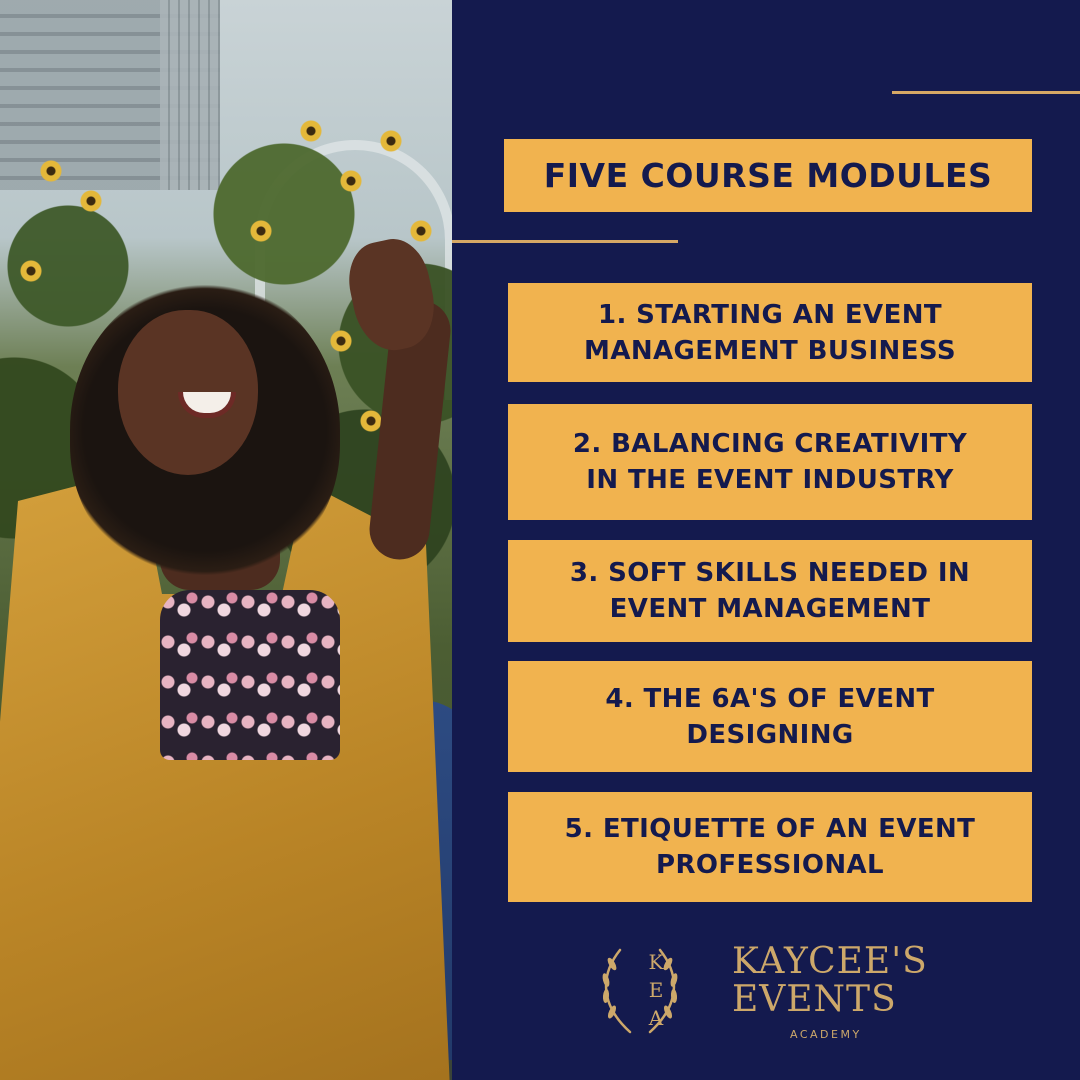 The height and width of the screenshot is (1080, 1080). What do you see at coordinates (770, 480) in the screenshot?
I see `module-title-line2: IN THE EVENT INDUSTRY` at bounding box center [770, 480].